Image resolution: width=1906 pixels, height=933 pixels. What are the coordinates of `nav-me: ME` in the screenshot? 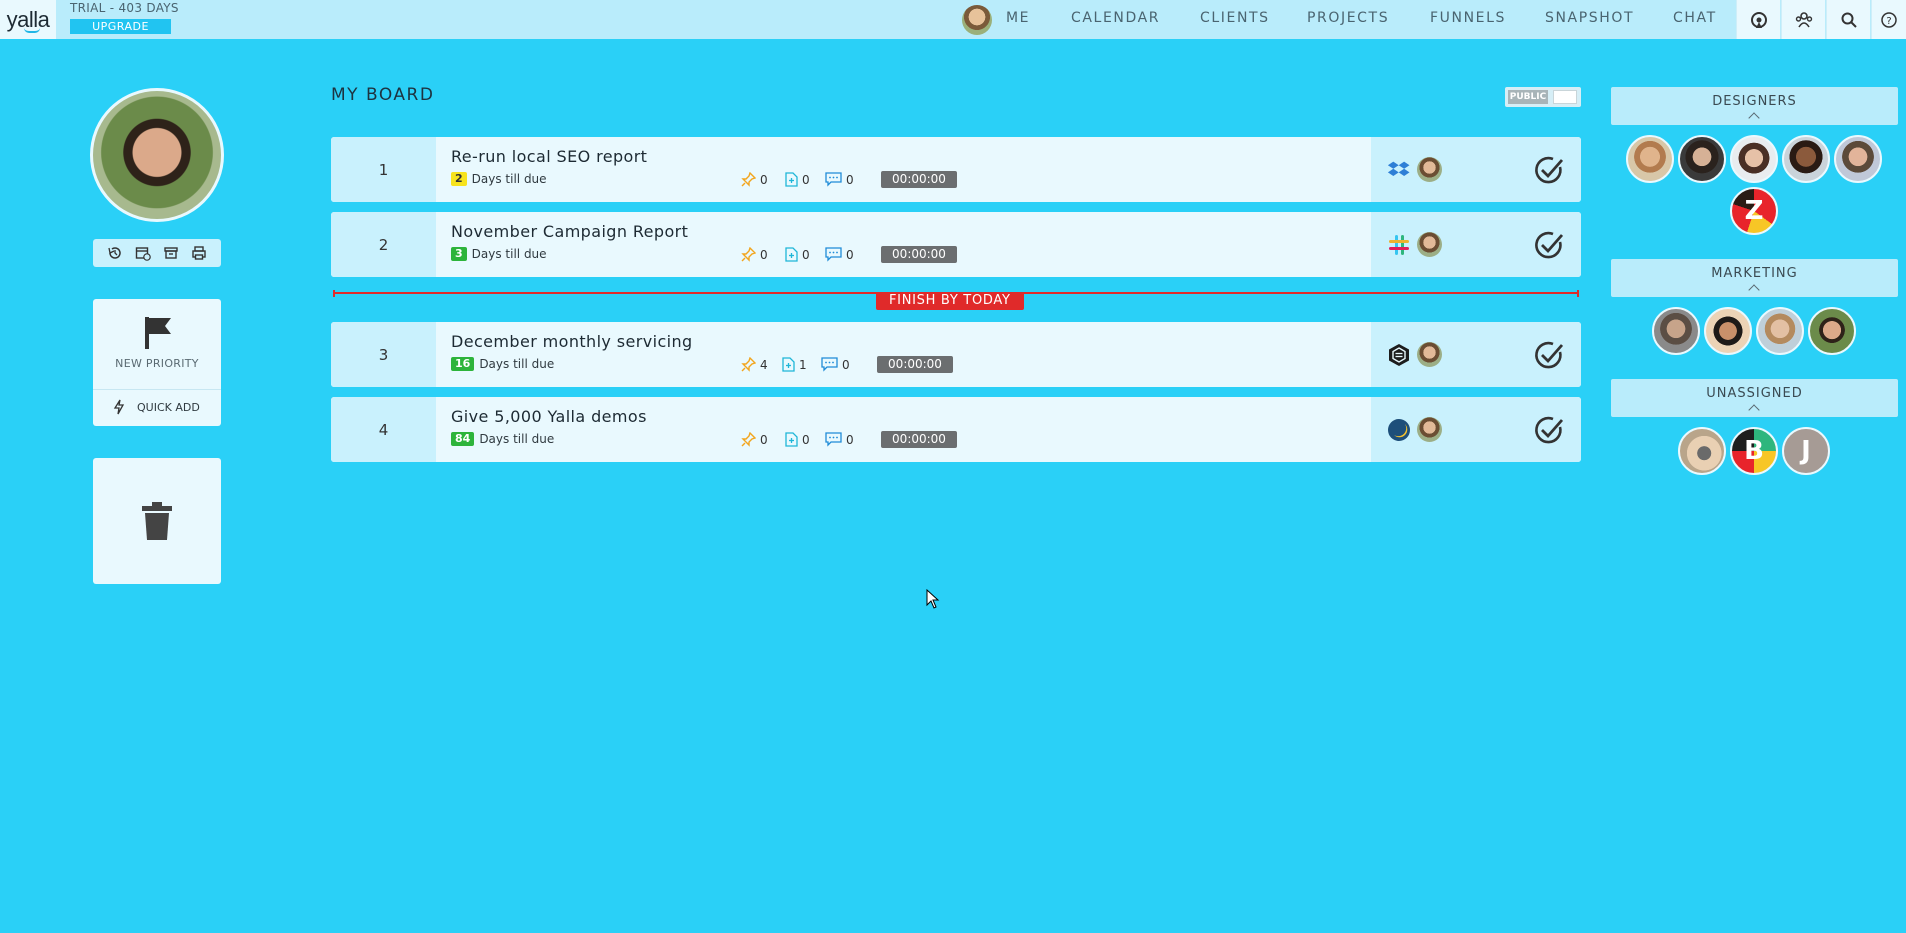 It's located at (1018, 18).